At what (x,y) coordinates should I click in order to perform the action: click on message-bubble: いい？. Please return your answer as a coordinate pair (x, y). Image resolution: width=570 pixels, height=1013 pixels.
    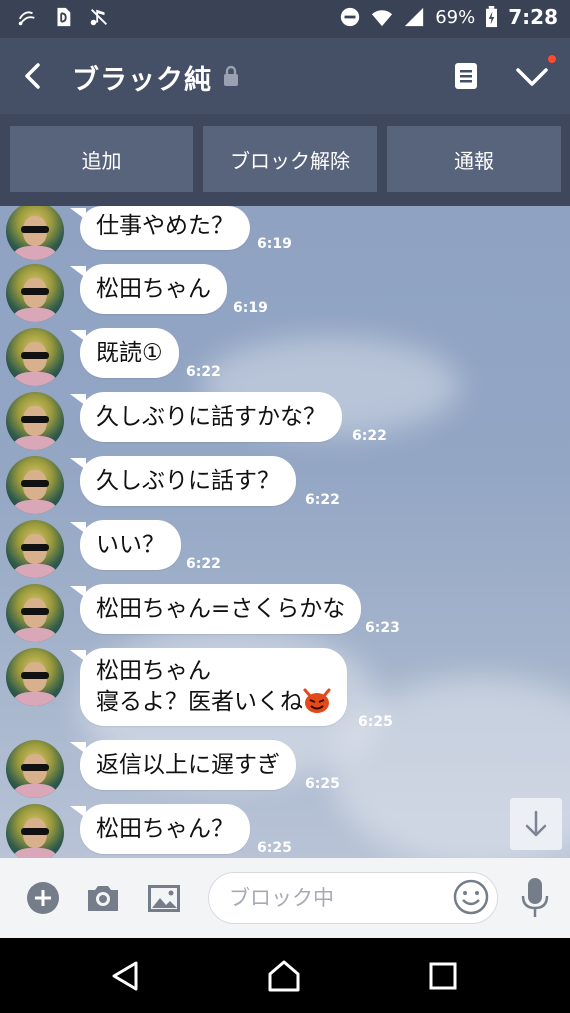
    Looking at the image, I should click on (125, 545).